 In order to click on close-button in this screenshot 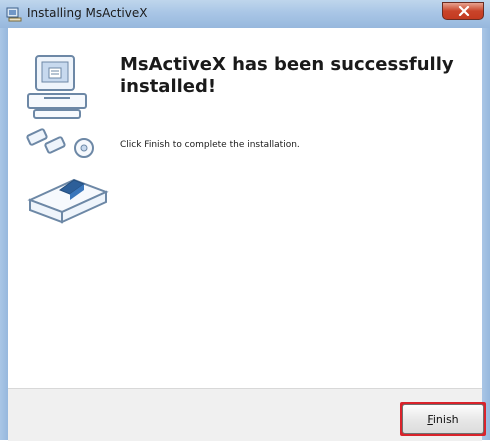, I will do `click(463, 11)`.